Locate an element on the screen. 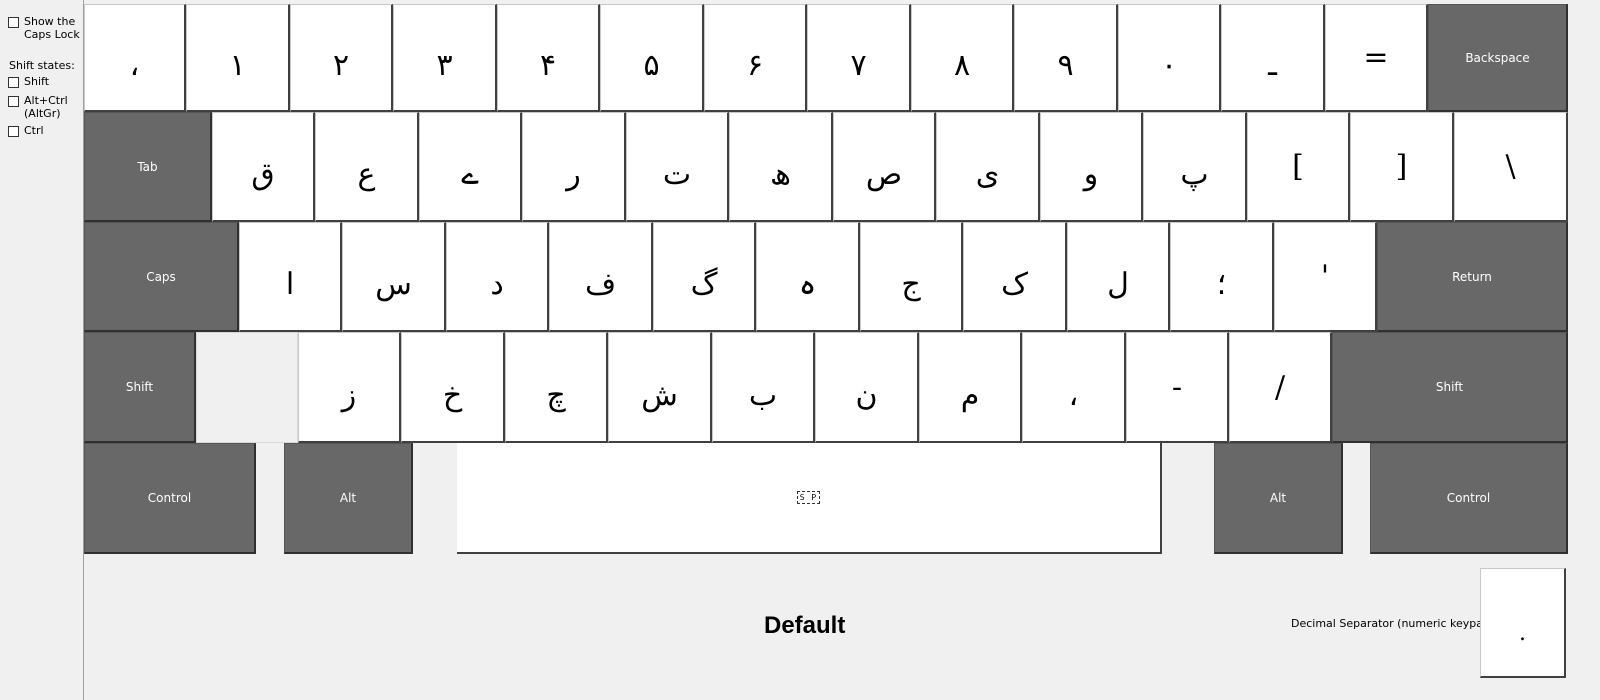 The image size is (1600, 700). key-glyph: ۳ is located at coordinates (444, 65).